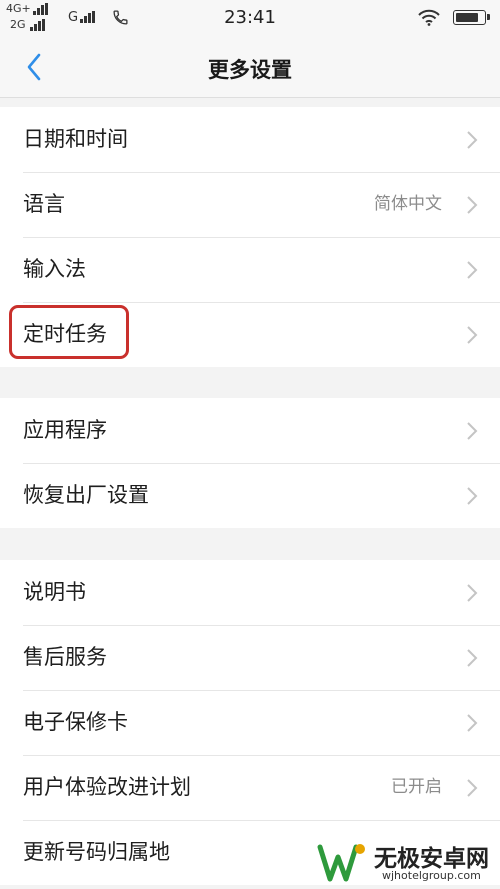 The width and height of the screenshot is (500, 889). What do you see at coordinates (250, 722) in the screenshot?
I see `settings-item-warranty-card: 电子保修卡` at bounding box center [250, 722].